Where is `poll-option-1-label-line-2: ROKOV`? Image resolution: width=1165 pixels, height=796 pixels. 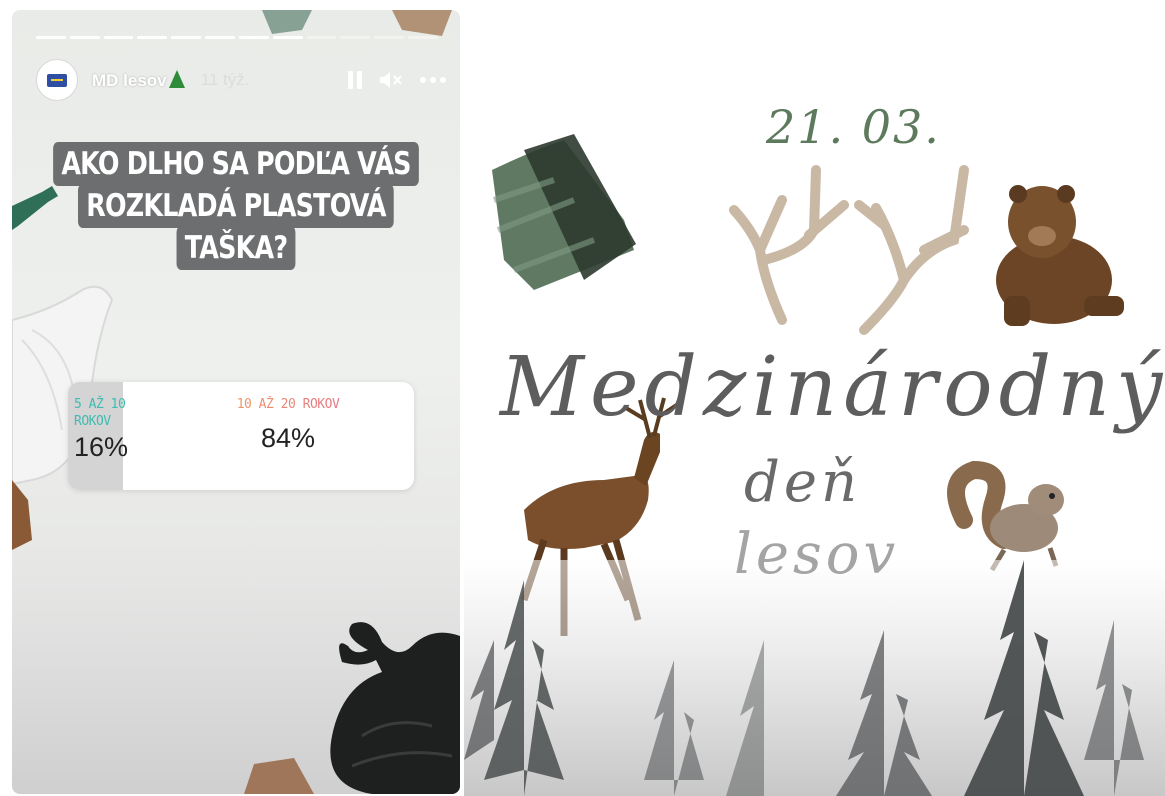
poll-option-1-label-line-2: ROKOV is located at coordinates (92, 421).